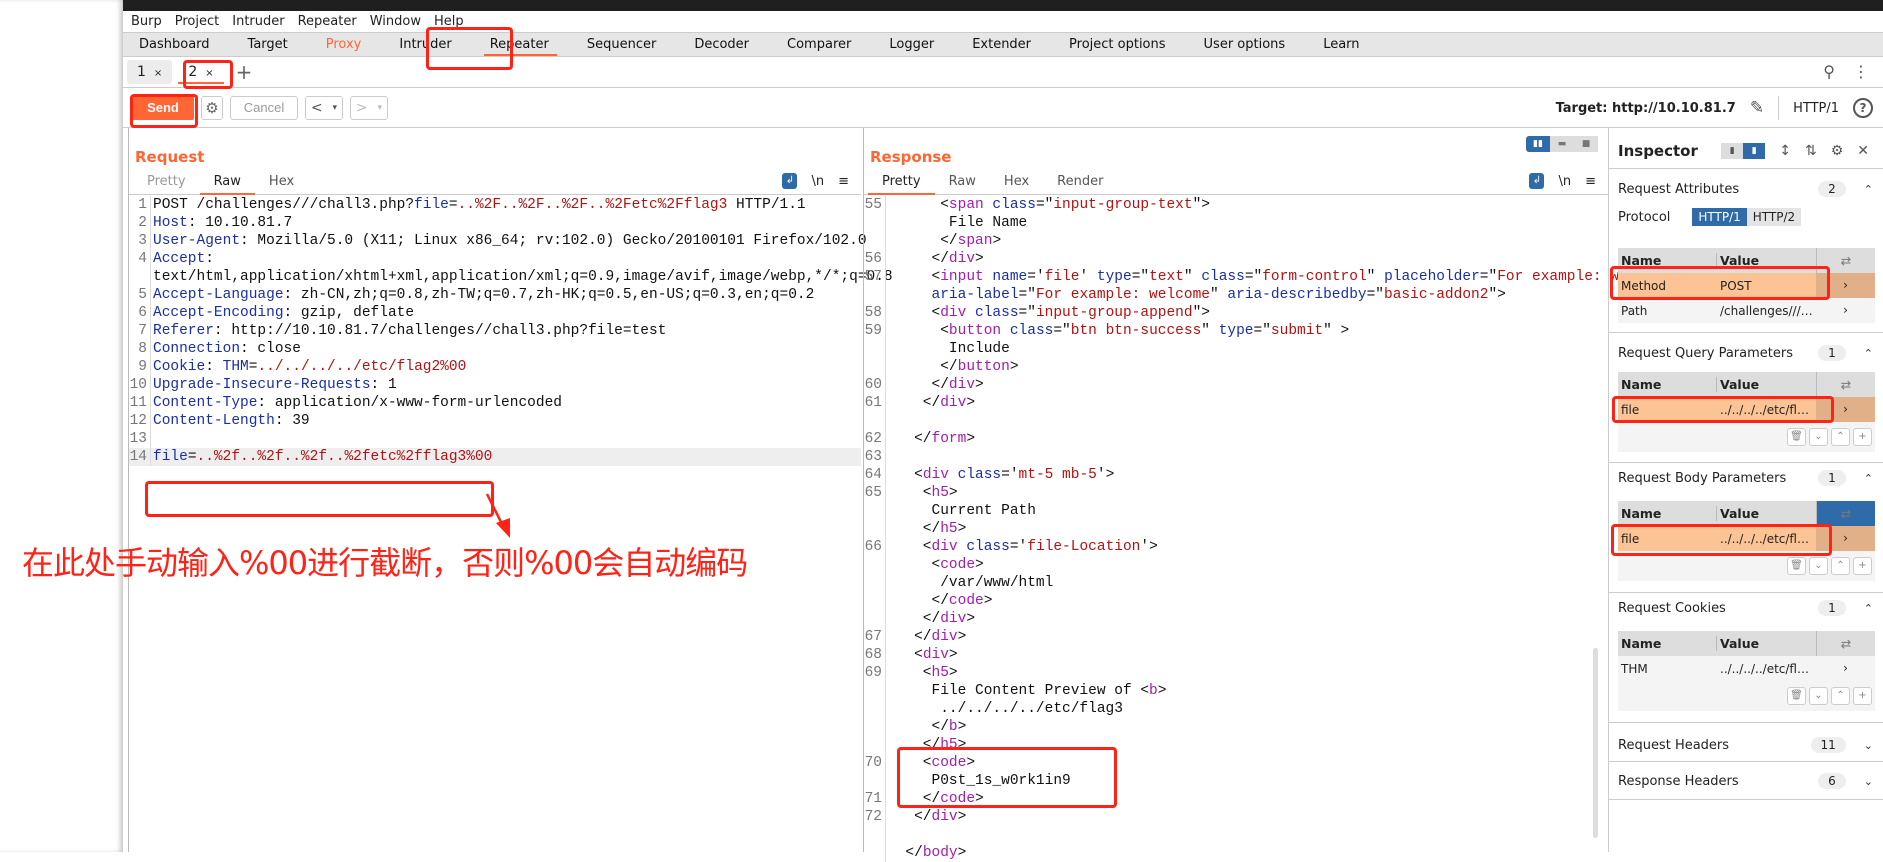  What do you see at coordinates (1746, 310) in the screenshot?
I see `attribute-row: Path/challenges///cha...›` at bounding box center [1746, 310].